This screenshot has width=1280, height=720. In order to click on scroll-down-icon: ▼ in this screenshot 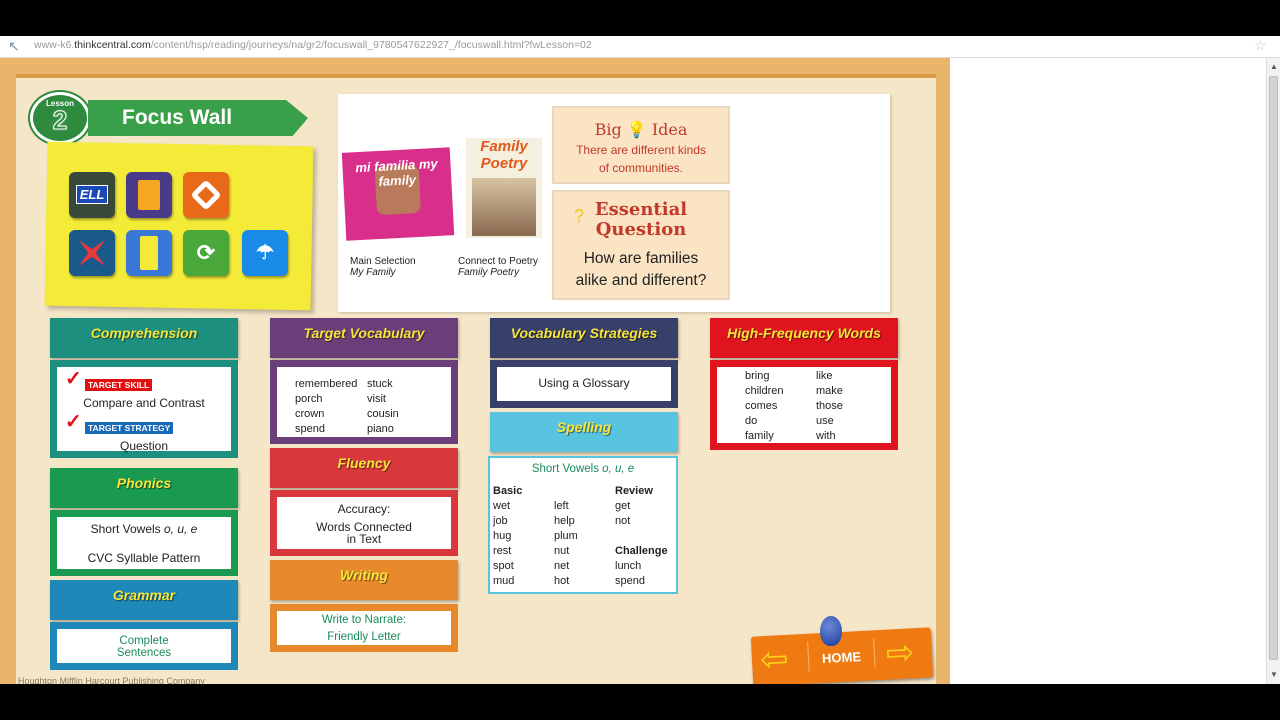, I will do `click(1274, 674)`.